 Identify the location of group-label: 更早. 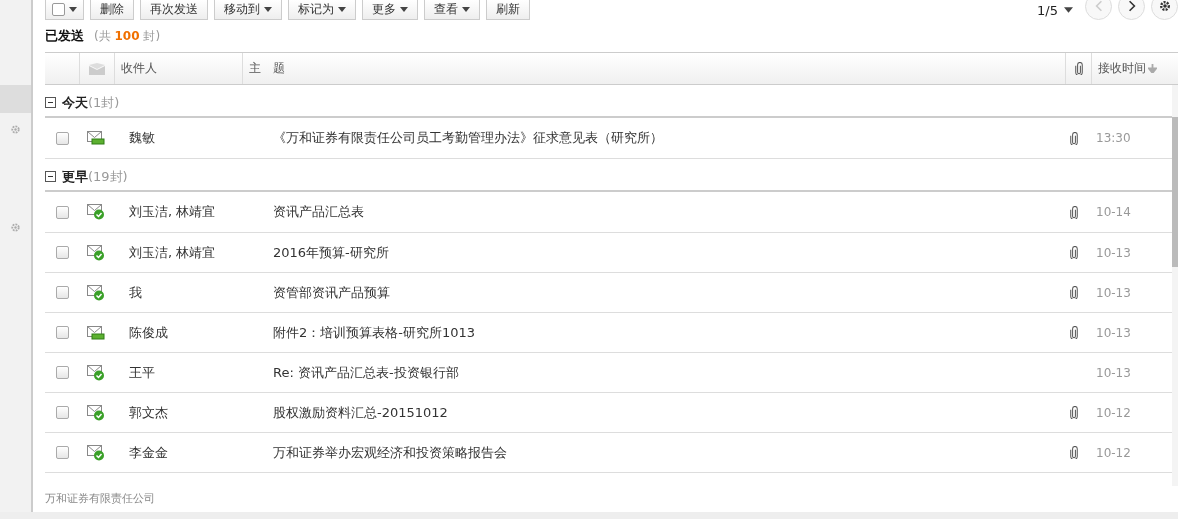
(75, 176).